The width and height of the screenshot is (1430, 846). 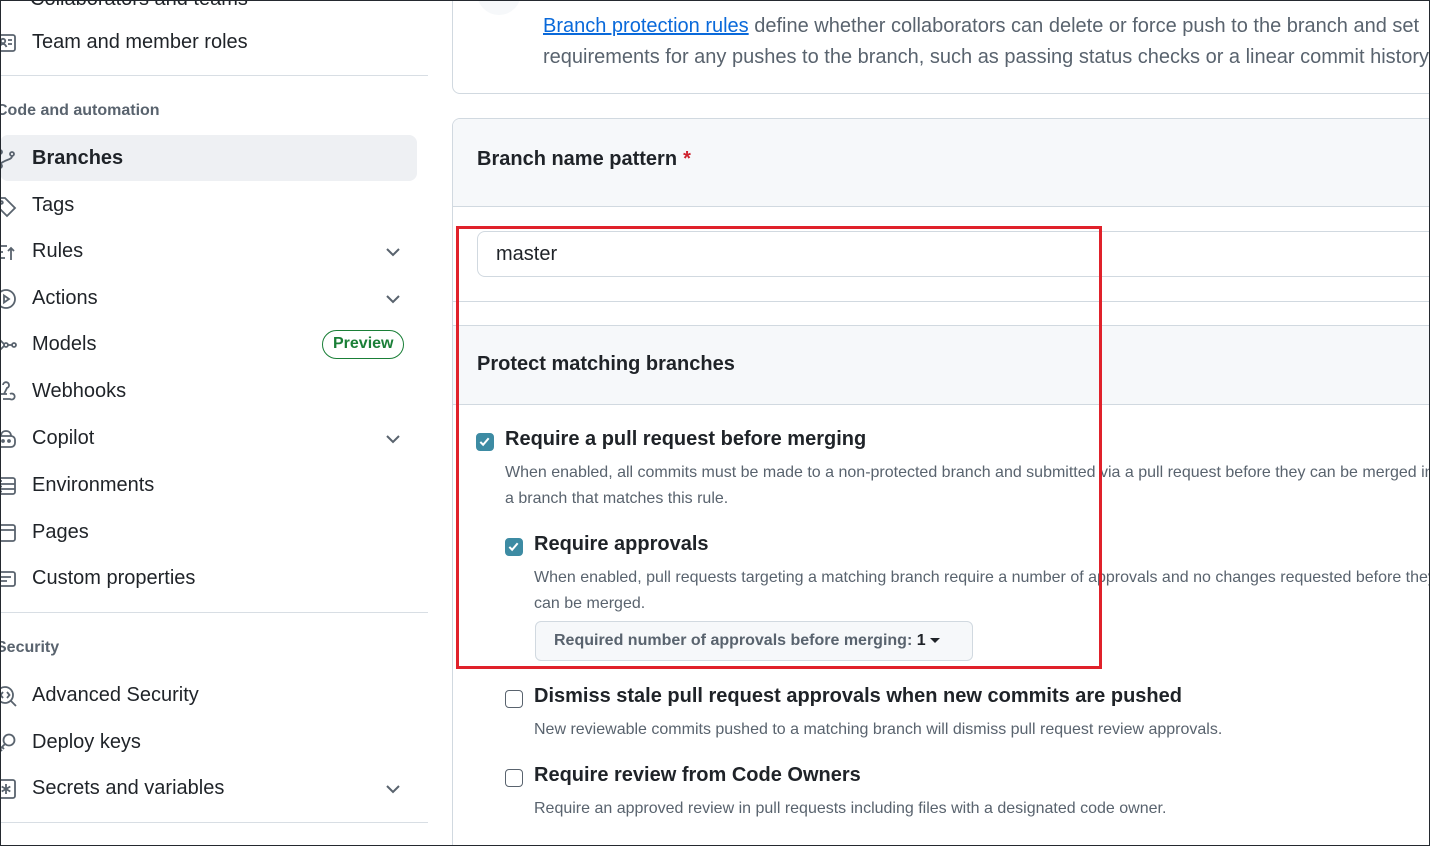 I want to click on branch-name-pattern-input, so click(x=953, y=254).